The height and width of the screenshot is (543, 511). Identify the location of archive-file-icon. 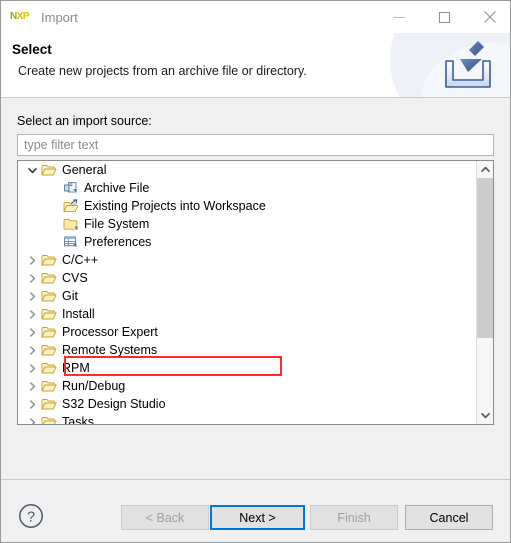
(71, 188).